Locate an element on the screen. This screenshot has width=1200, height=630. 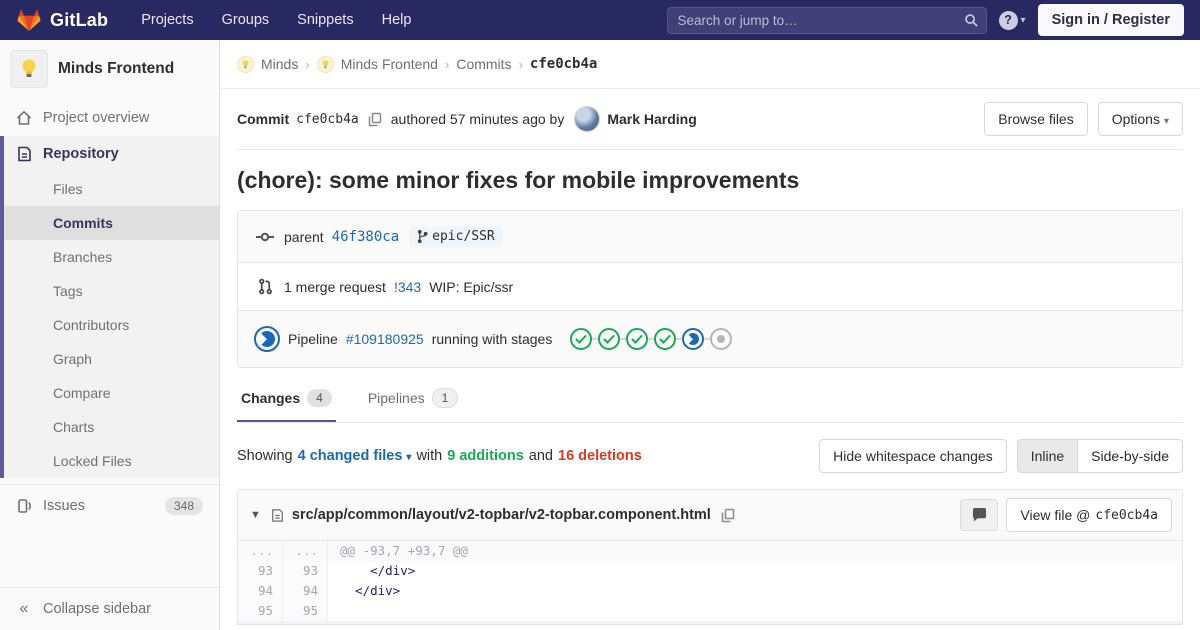
breadcrumb-group: Minds is located at coordinates (279, 64).